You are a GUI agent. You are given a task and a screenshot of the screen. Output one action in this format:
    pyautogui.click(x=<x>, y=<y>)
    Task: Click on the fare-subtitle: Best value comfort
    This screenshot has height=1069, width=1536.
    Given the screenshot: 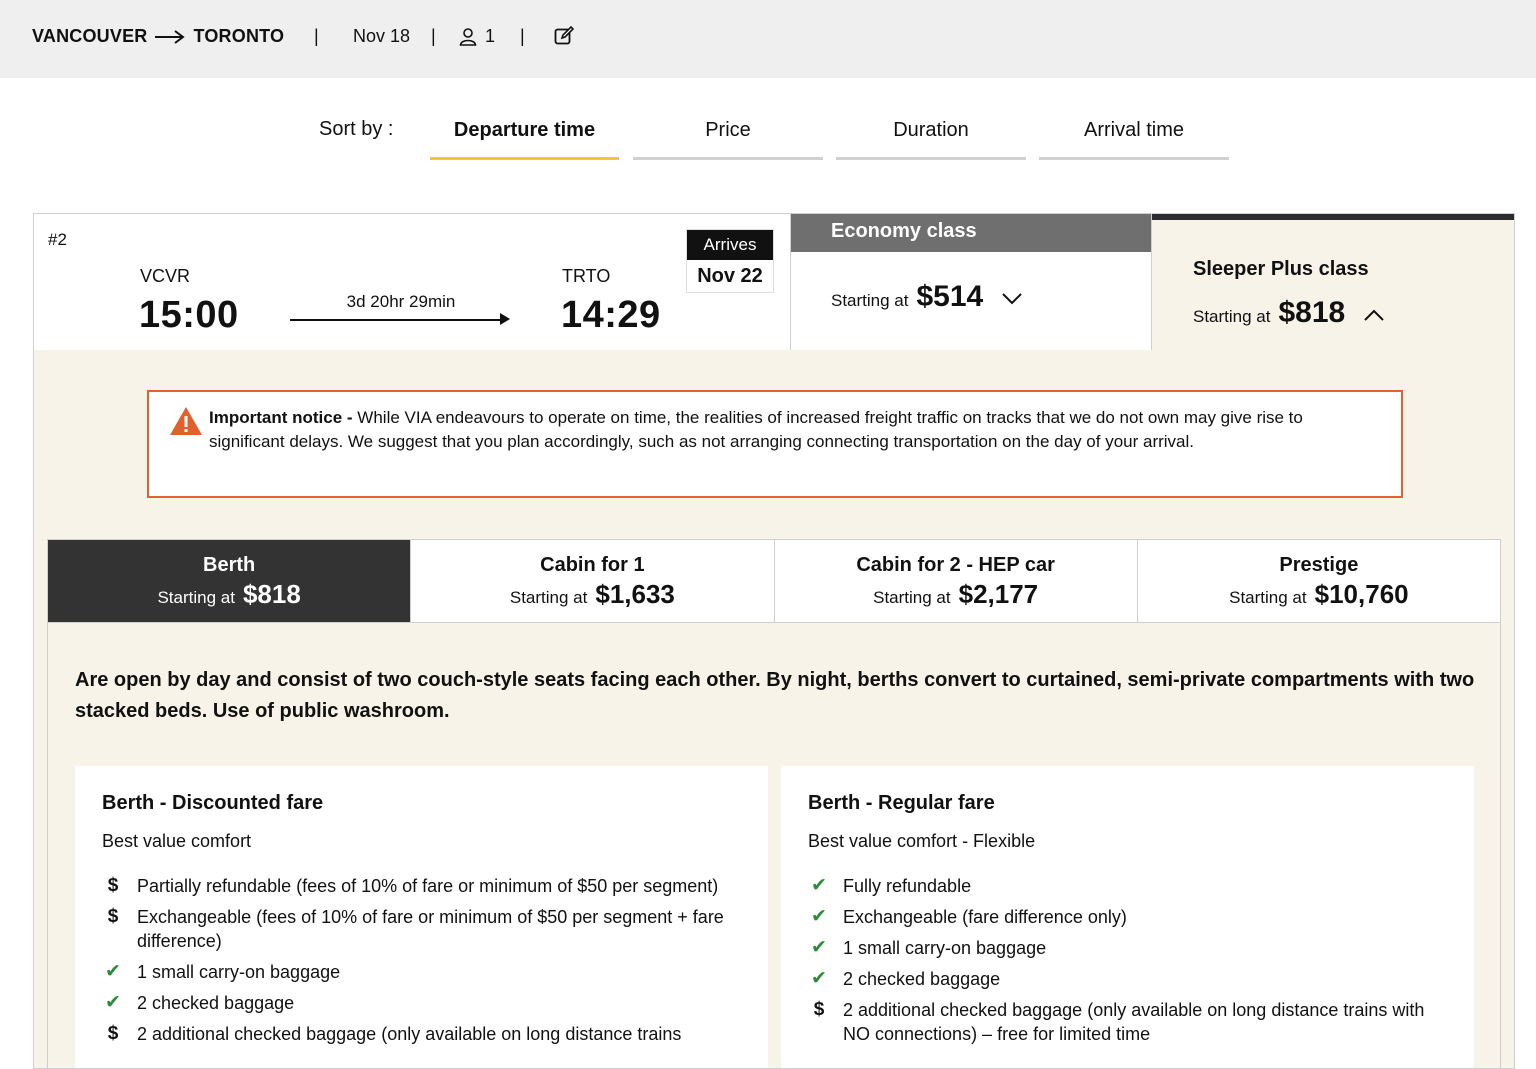 What is the action you would take?
    pyautogui.click(x=177, y=841)
    